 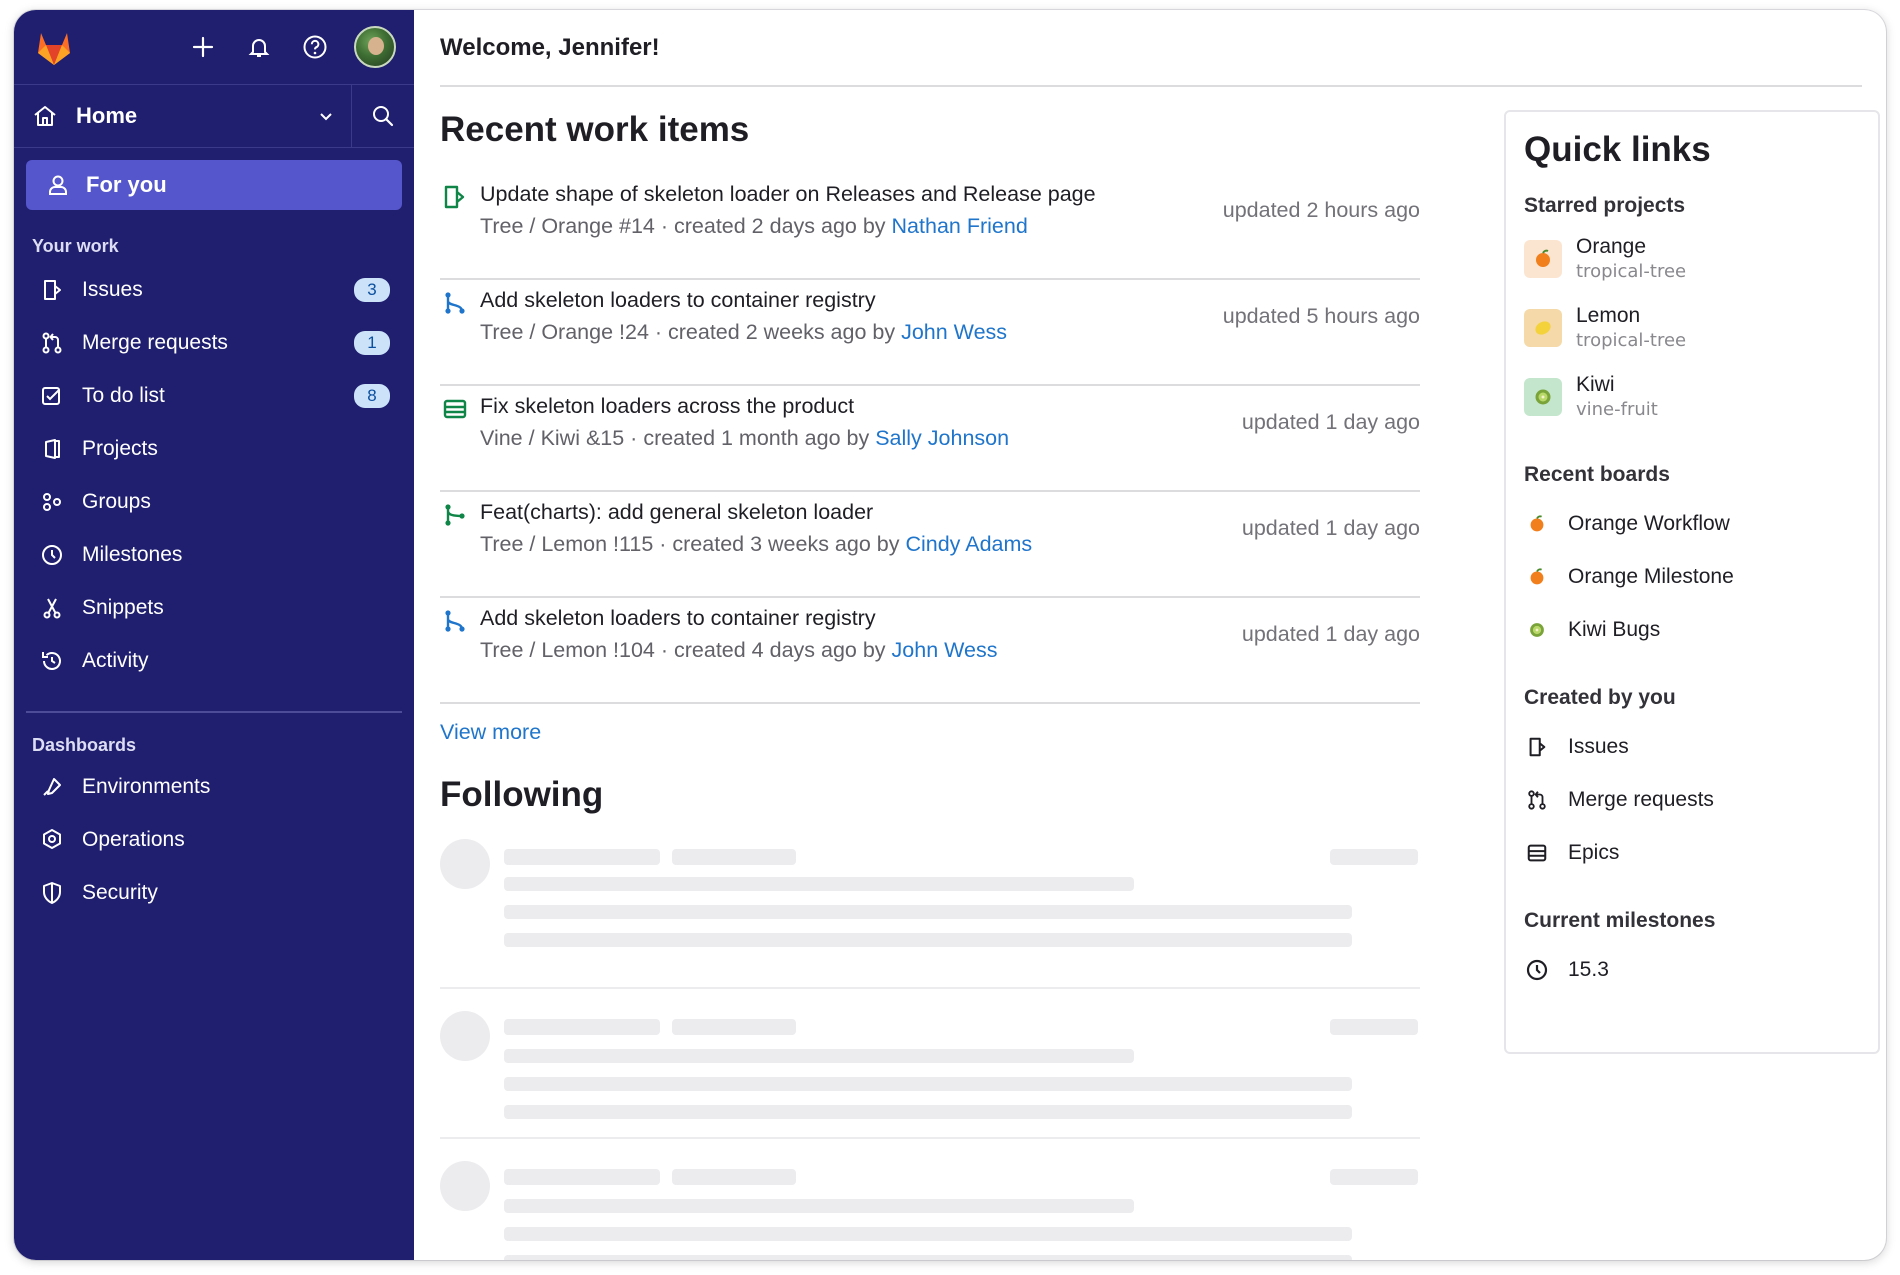 I want to click on sidebar-divider, so click(x=214, y=712).